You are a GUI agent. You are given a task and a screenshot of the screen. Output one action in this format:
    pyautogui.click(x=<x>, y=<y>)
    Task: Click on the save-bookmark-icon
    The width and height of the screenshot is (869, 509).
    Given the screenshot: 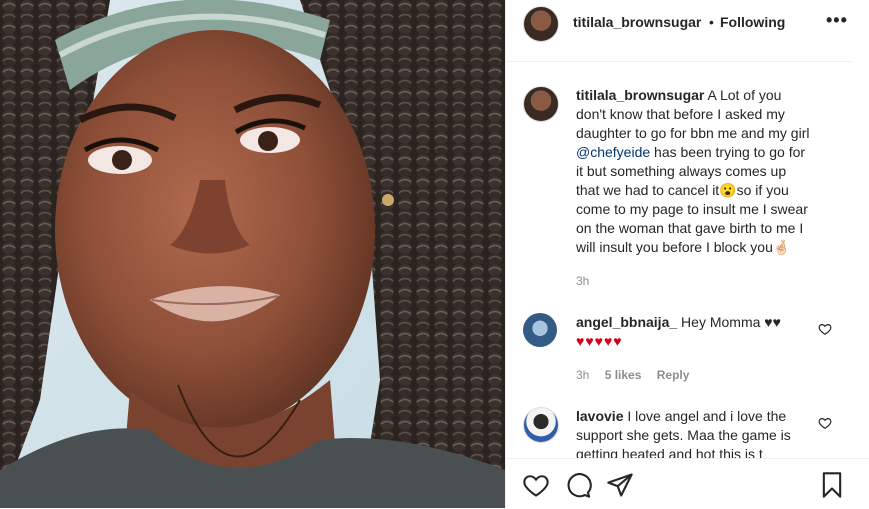 What is the action you would take?
    pyautogui.click(x=832, y=485)
    